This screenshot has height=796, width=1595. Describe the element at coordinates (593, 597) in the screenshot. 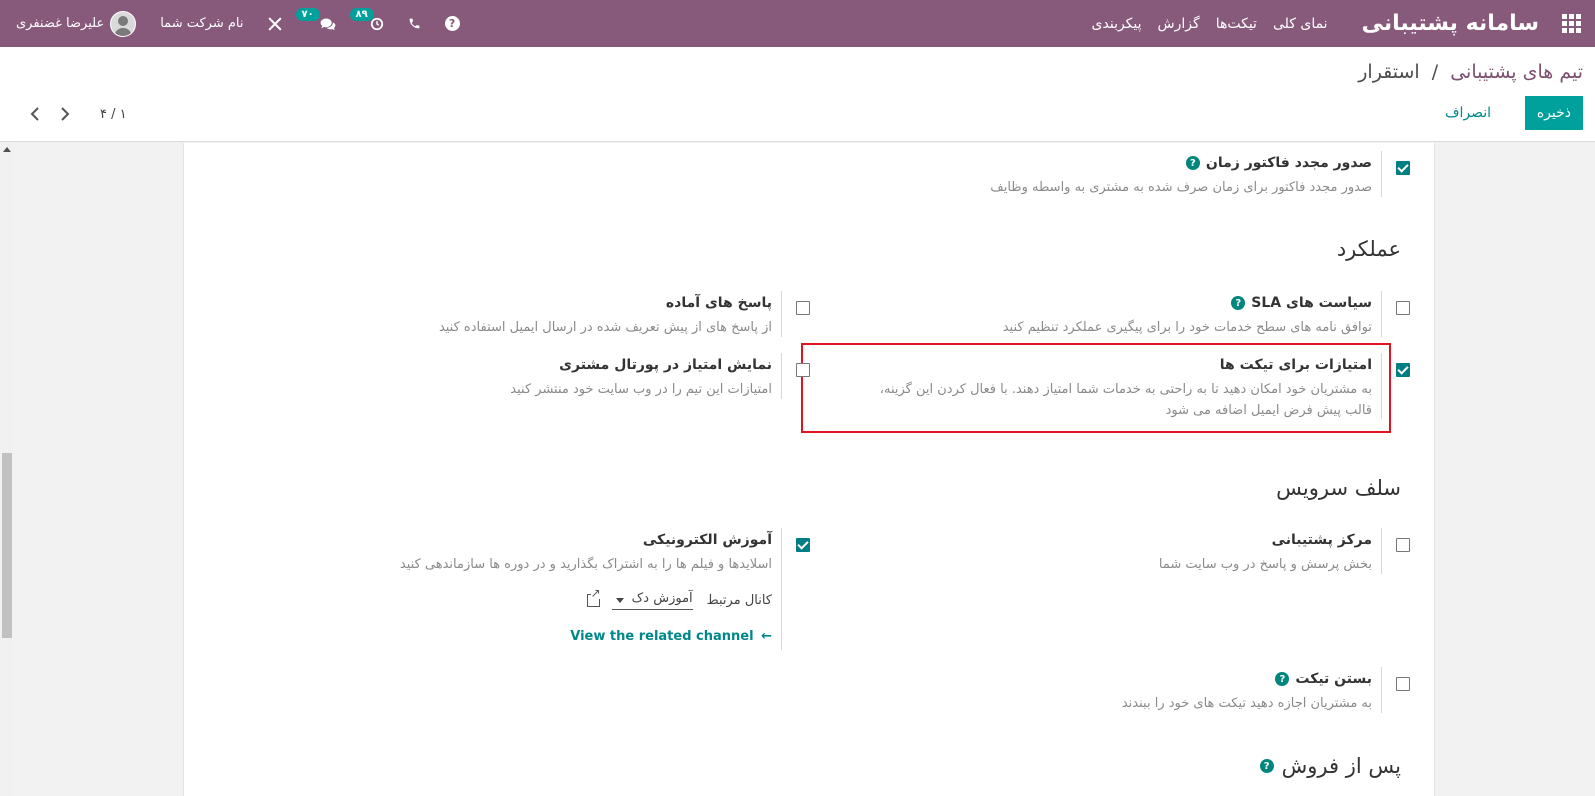

I see `external-link-icon` at that location.